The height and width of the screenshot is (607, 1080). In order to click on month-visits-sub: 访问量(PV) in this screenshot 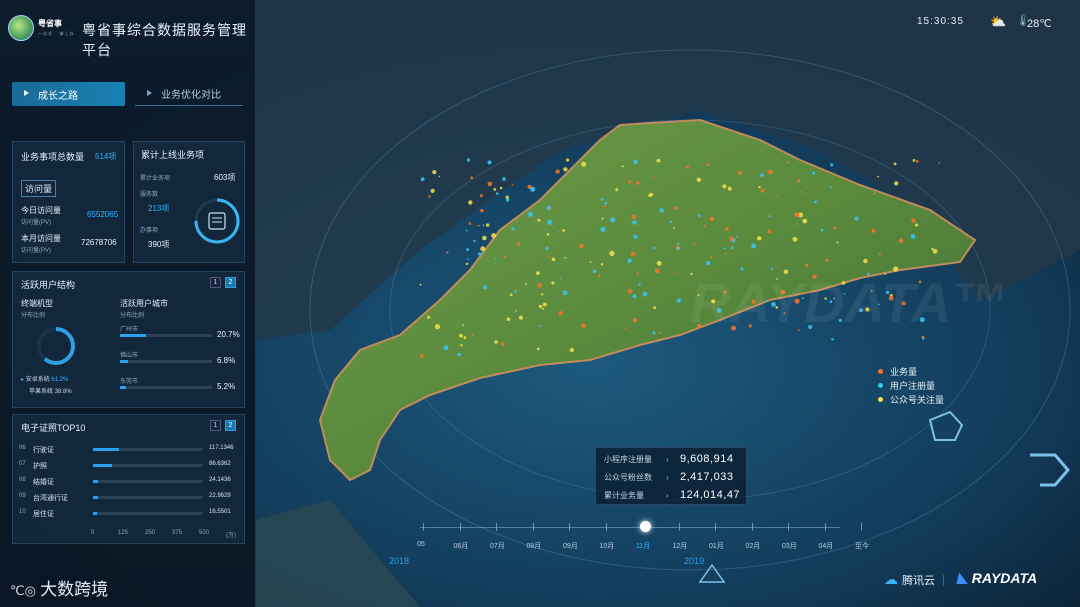, I will do `click(36, 251)`.